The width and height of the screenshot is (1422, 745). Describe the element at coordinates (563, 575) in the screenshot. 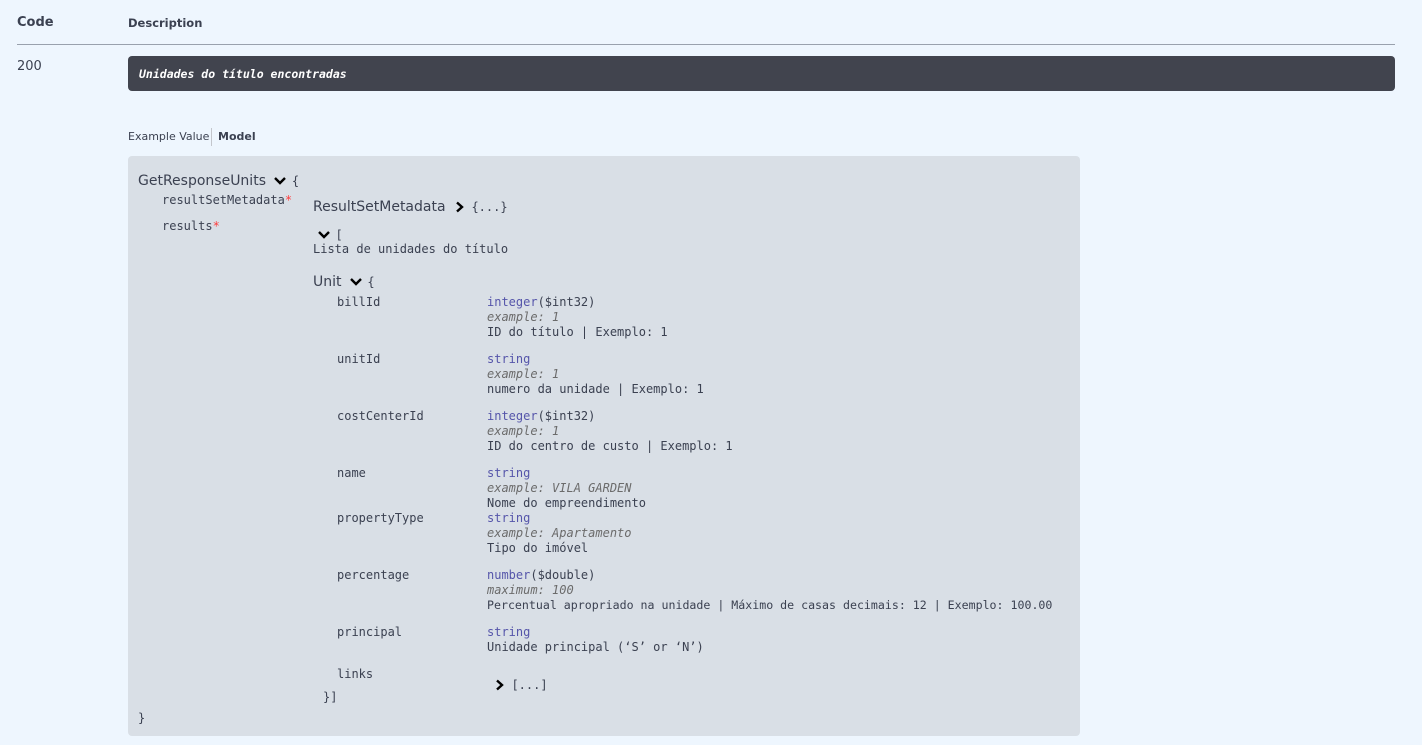

I see `type-format: ($double)` at that location.